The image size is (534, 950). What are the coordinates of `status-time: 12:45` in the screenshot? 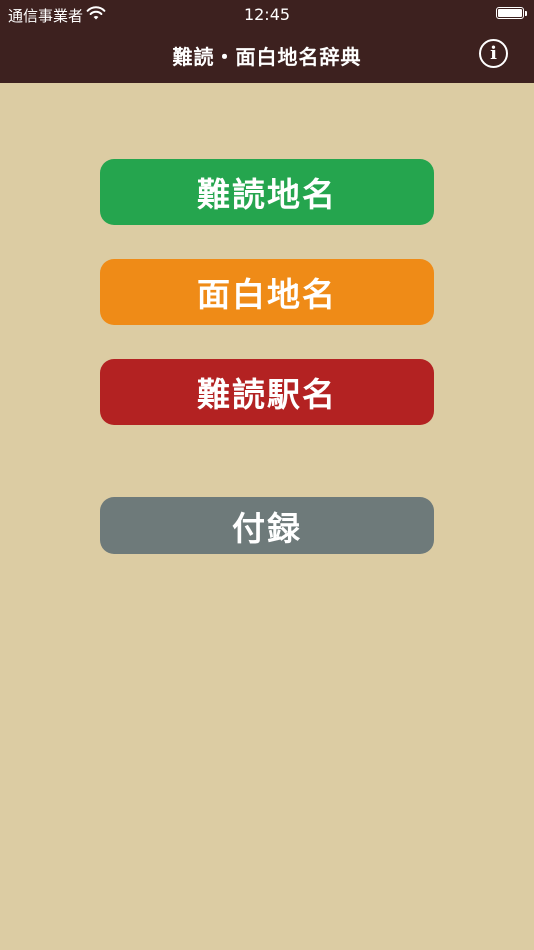 It's located at (267, 14).